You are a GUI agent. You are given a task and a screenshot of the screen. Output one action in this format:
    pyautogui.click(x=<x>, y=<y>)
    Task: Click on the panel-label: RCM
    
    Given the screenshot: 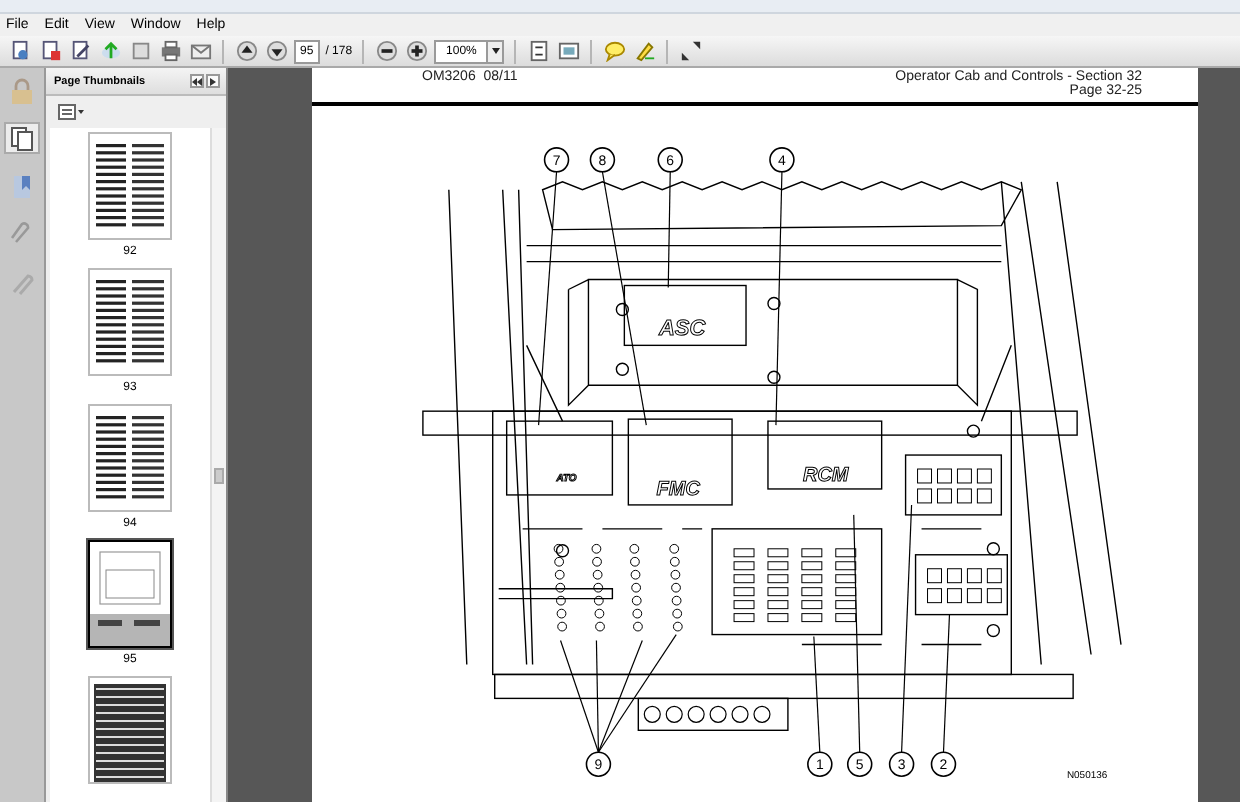 What is the action you would take?
    pyautogui.click(x=826, y=475)
    